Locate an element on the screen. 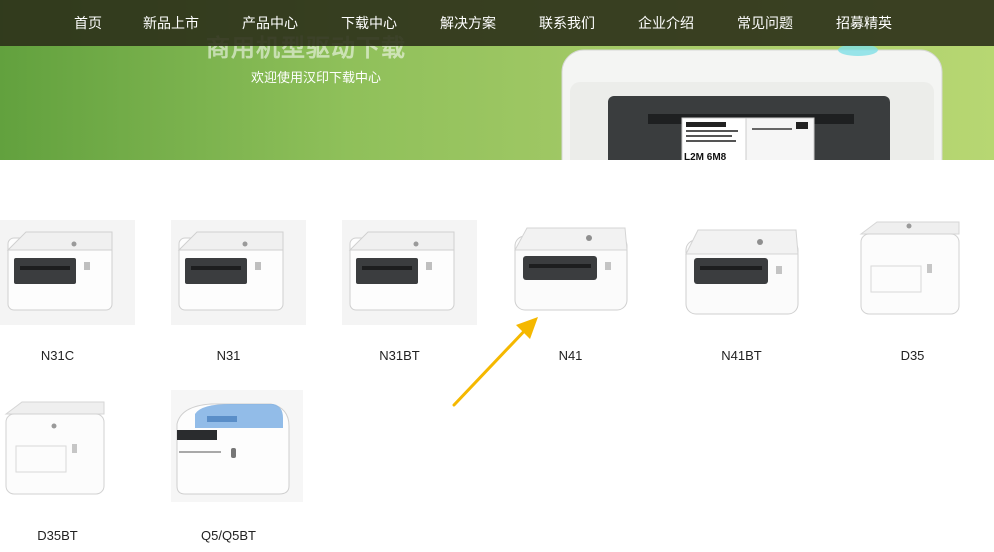  nav-item-products: 产品中心 is located at coordinates (270, 23).